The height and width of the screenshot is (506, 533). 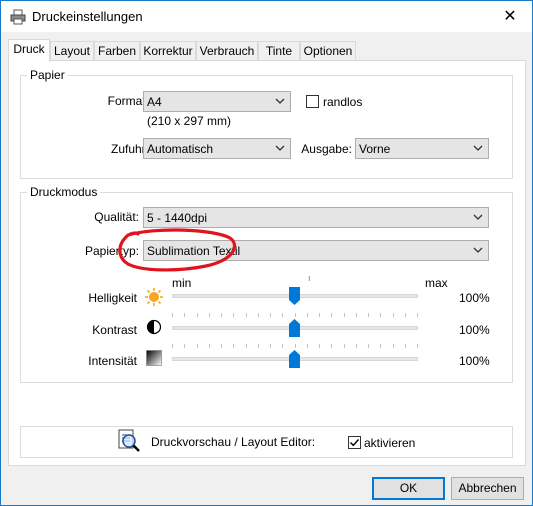 I want to click on intensity-value: 100%, so click(x=474, y=361).